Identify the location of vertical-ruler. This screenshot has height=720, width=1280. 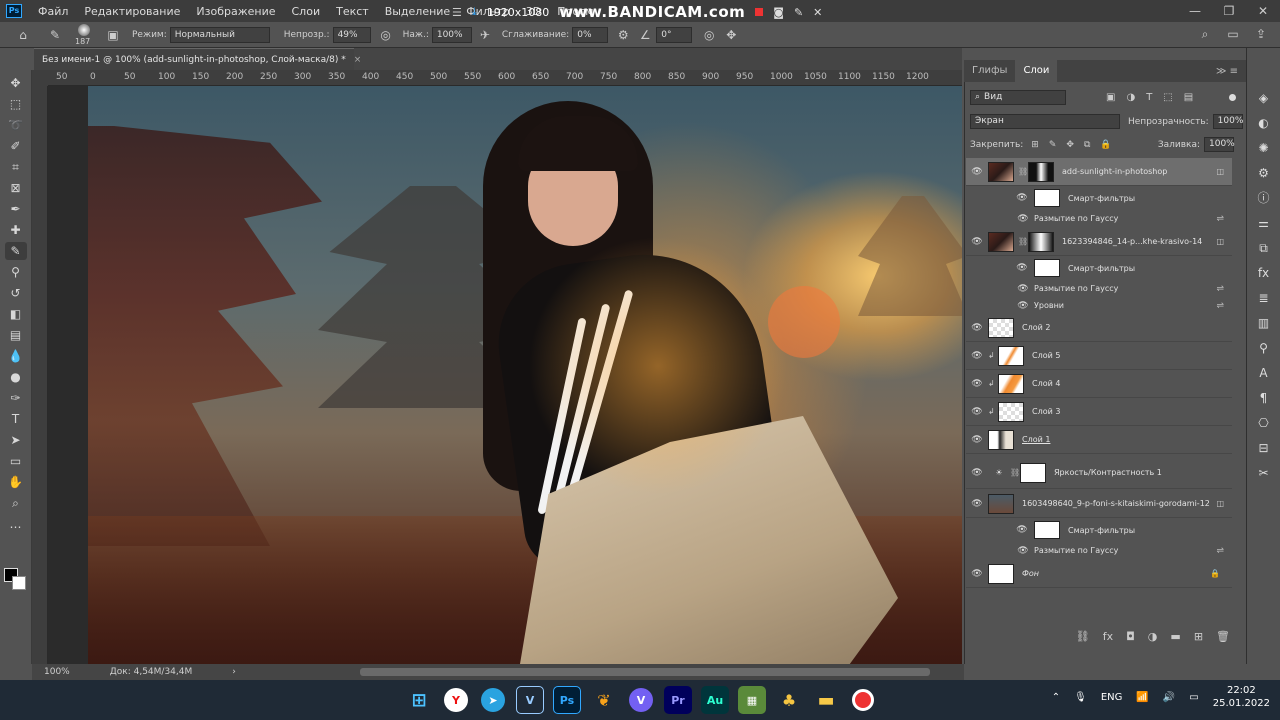
(40, 375).